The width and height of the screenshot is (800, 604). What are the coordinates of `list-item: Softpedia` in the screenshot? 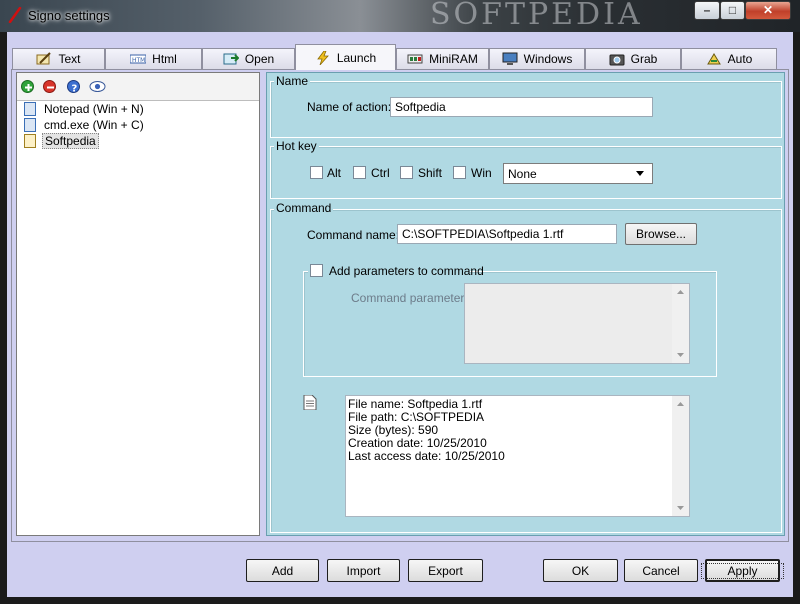 It's located at (61, 141).